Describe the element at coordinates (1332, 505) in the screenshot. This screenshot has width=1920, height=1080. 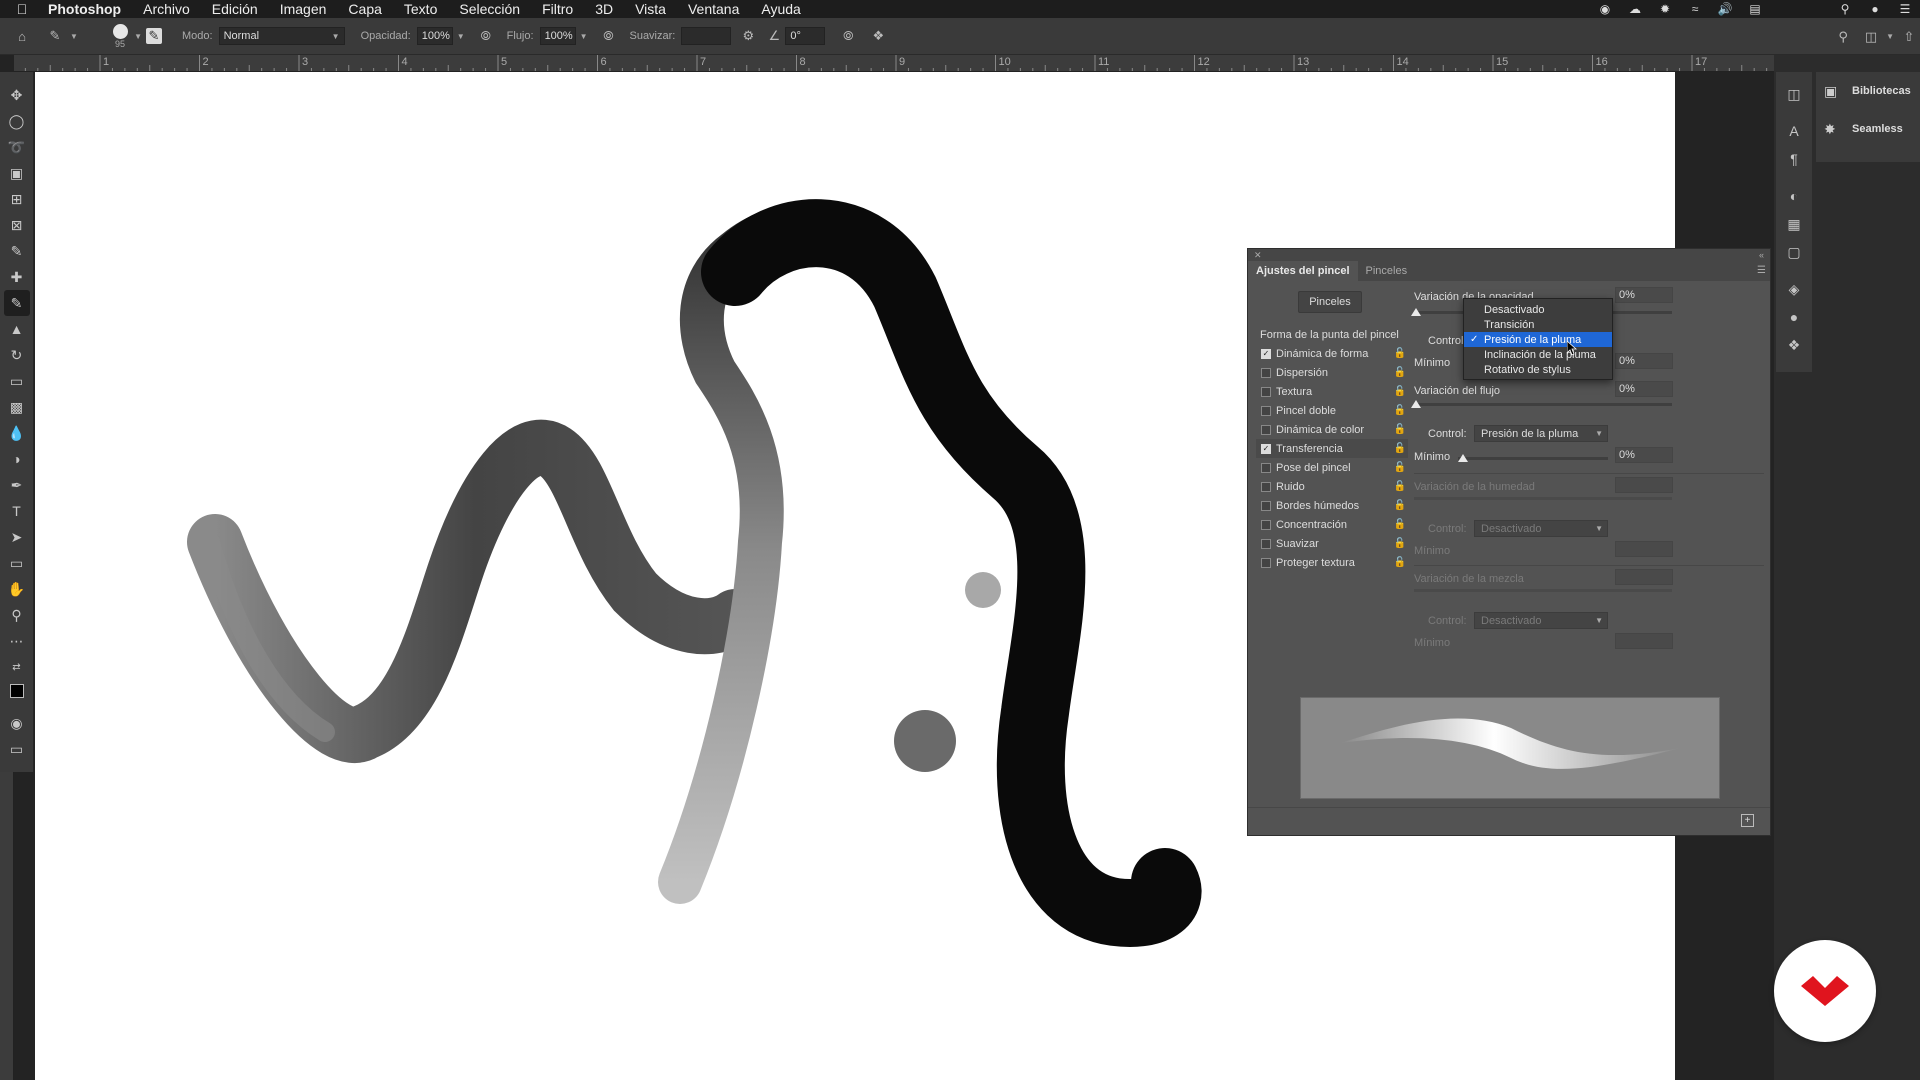
I see `brush-option-item: Bordes húmedos 🔓` at that location.